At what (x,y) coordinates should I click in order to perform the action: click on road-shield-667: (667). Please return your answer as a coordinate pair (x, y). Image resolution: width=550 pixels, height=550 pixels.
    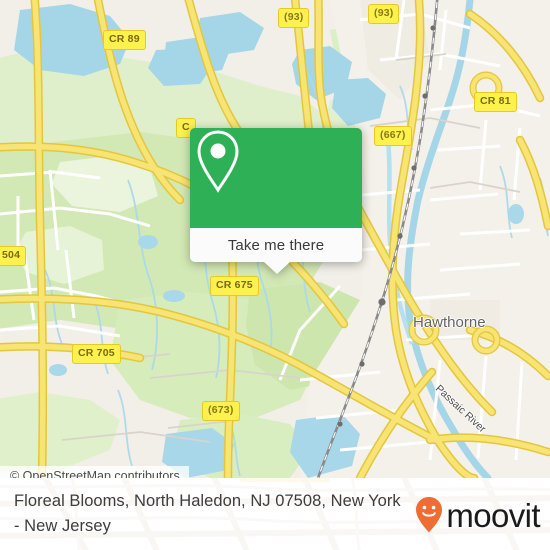
    Looking at the image, I should click on (393, 136).